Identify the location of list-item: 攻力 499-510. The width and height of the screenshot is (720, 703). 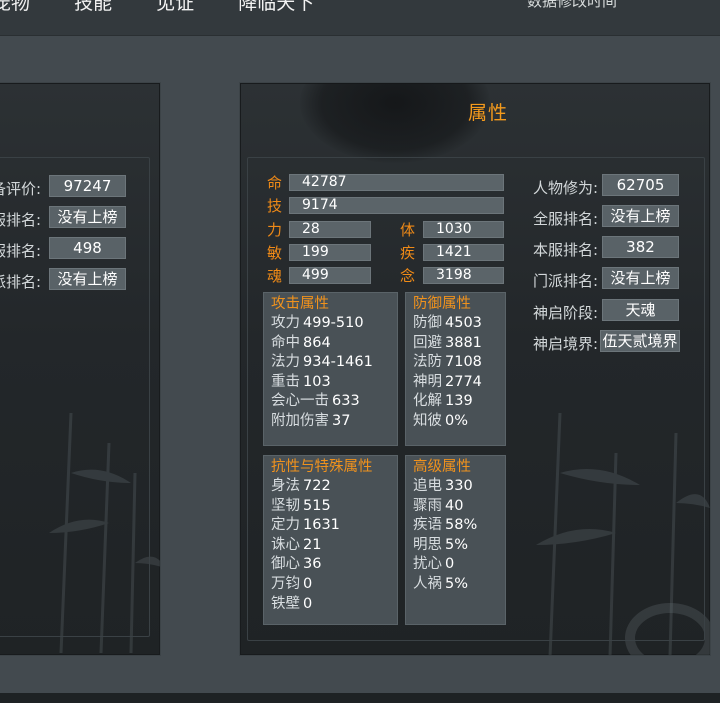
(317, 323).